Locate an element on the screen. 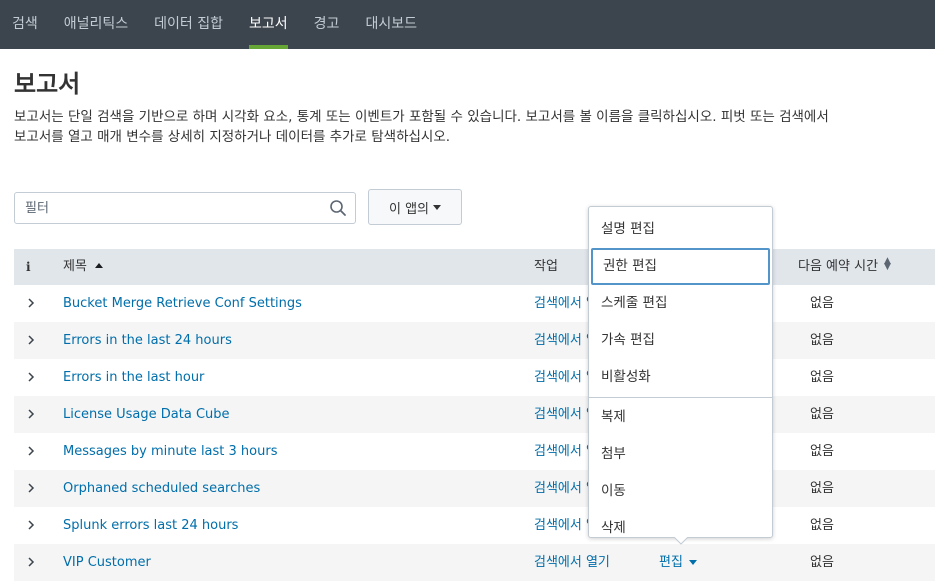 The height and width of the screenshot is (584, 935). app-scope-label: 이 앱의 is located at coordinates (408, 209).